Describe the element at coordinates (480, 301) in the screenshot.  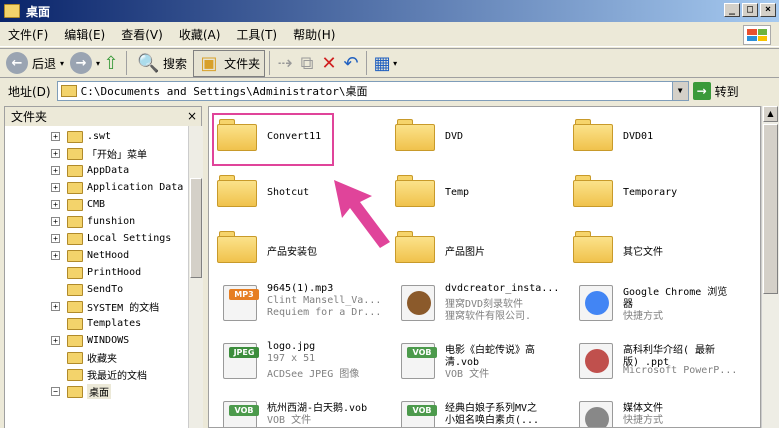
I see `file-item: dvdcreator_insta... 狸窝DVD刻录软件 狸窝软件有限公司.` at that location.